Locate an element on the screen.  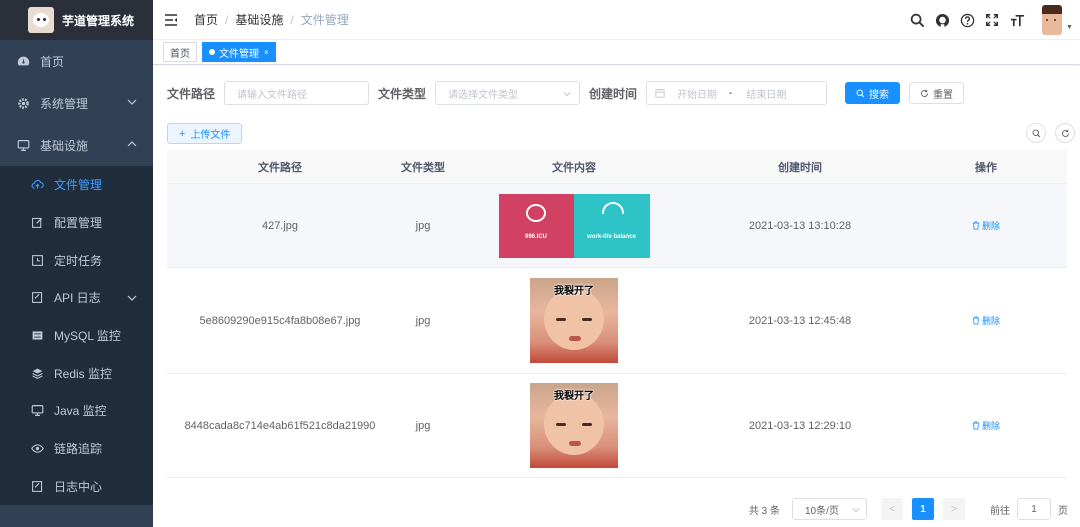
cell-action: 删除 is located at coordinates (986, 226).